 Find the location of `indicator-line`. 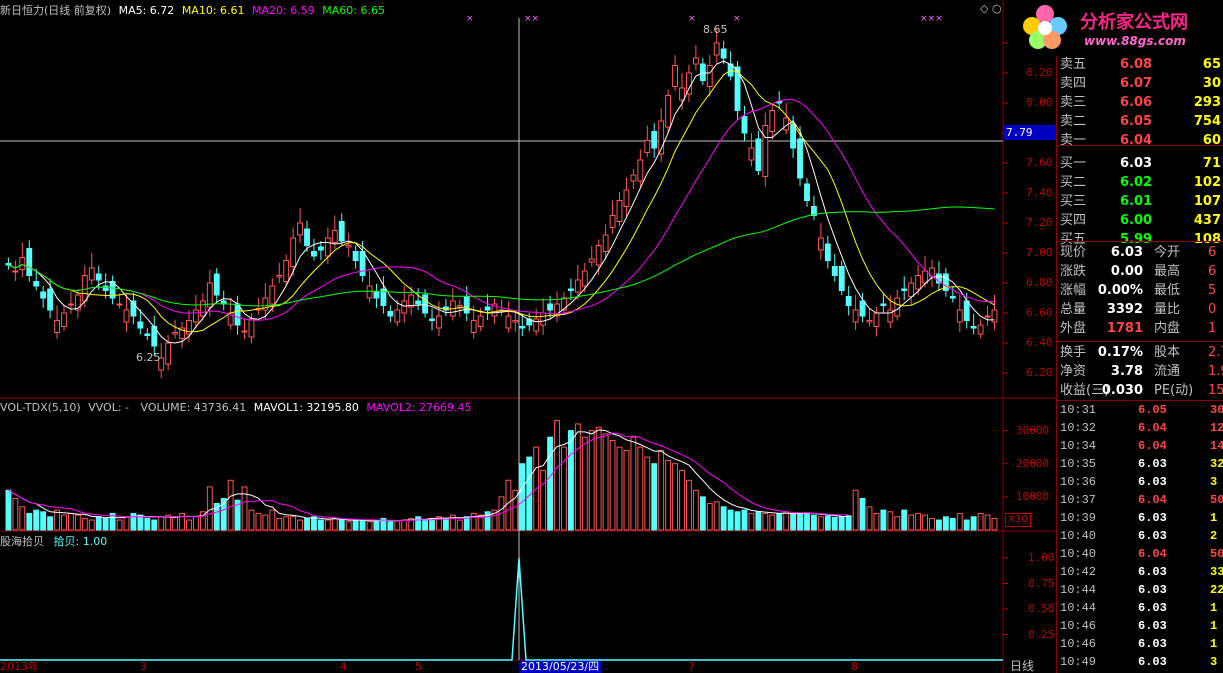

indicator-line is located at coordinates (501, 609).